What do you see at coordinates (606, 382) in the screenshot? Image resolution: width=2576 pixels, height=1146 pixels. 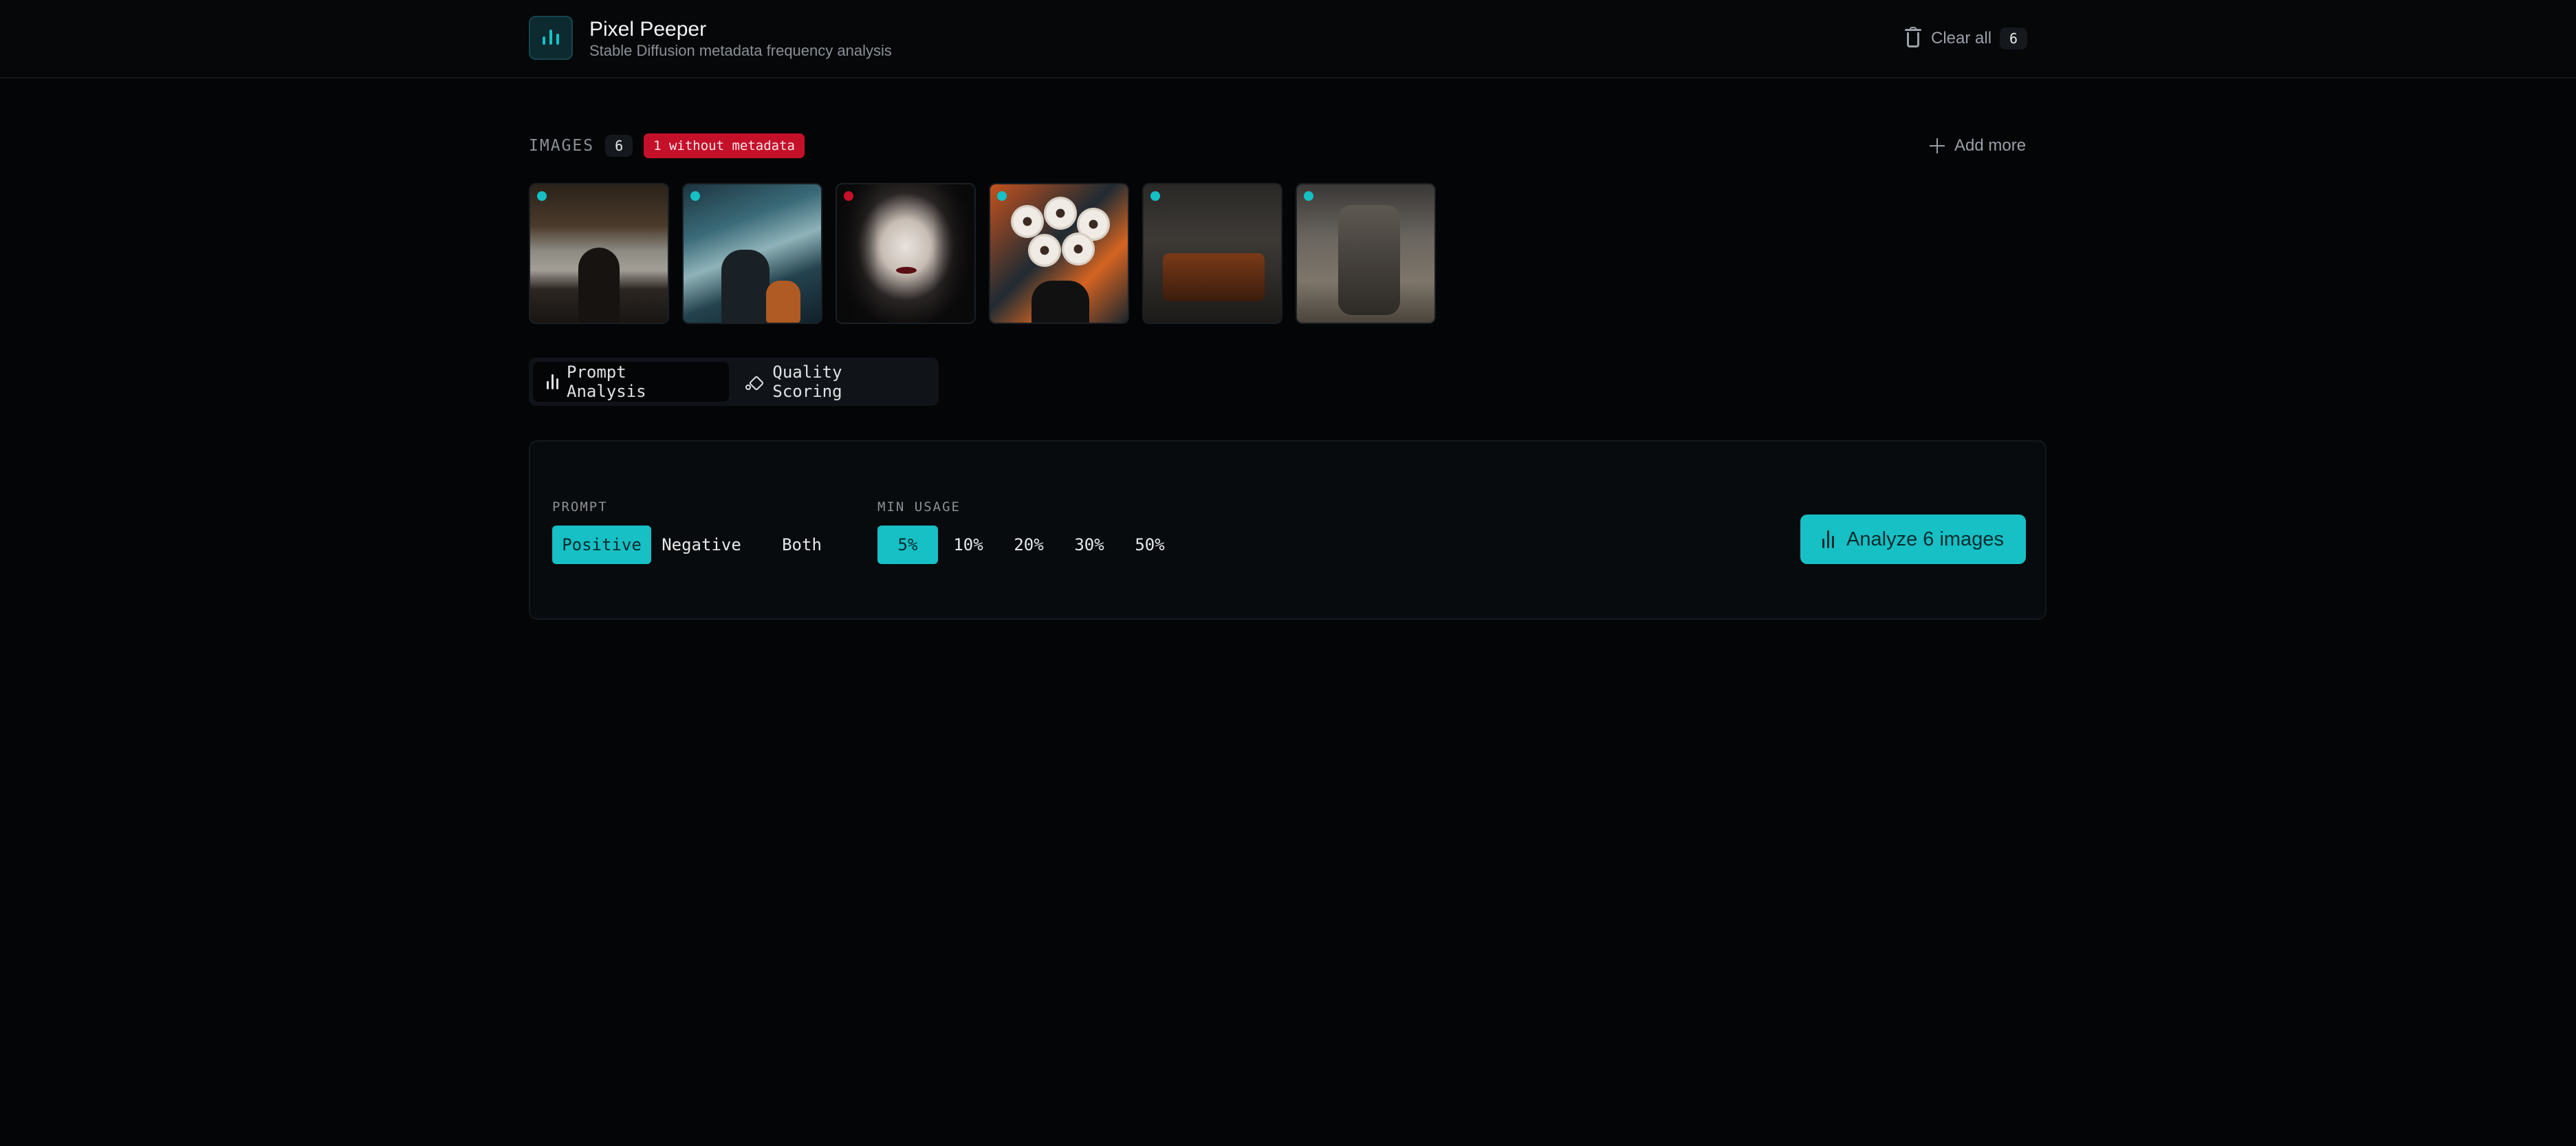 I see `tab-label: Prompt Analysis` at bounding box center [606, 382].